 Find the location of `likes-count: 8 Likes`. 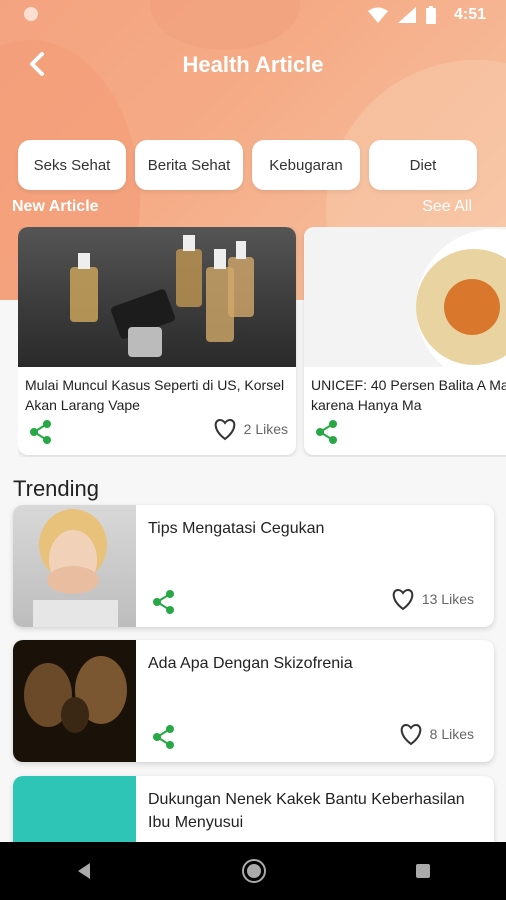

likes-count: 8 Likes is located at coordinates (436, 734).